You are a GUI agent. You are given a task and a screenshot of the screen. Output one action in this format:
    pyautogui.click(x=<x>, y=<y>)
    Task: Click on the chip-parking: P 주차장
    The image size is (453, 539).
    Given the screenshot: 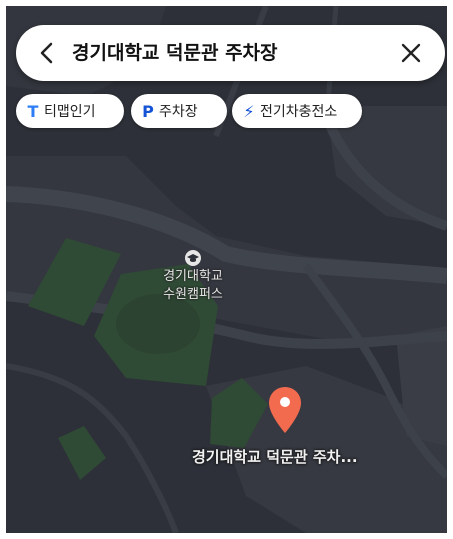 What is the action you would take?
    pyautogui.click(x=179, y=111)
    